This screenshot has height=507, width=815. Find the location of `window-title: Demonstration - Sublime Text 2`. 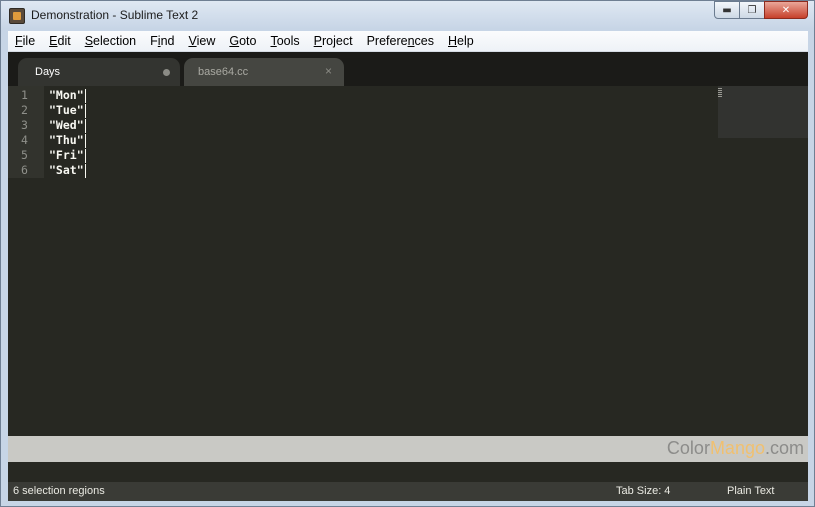

window-title: Demonstration - Sublime Text 2 is located at coordinates (115, 15).